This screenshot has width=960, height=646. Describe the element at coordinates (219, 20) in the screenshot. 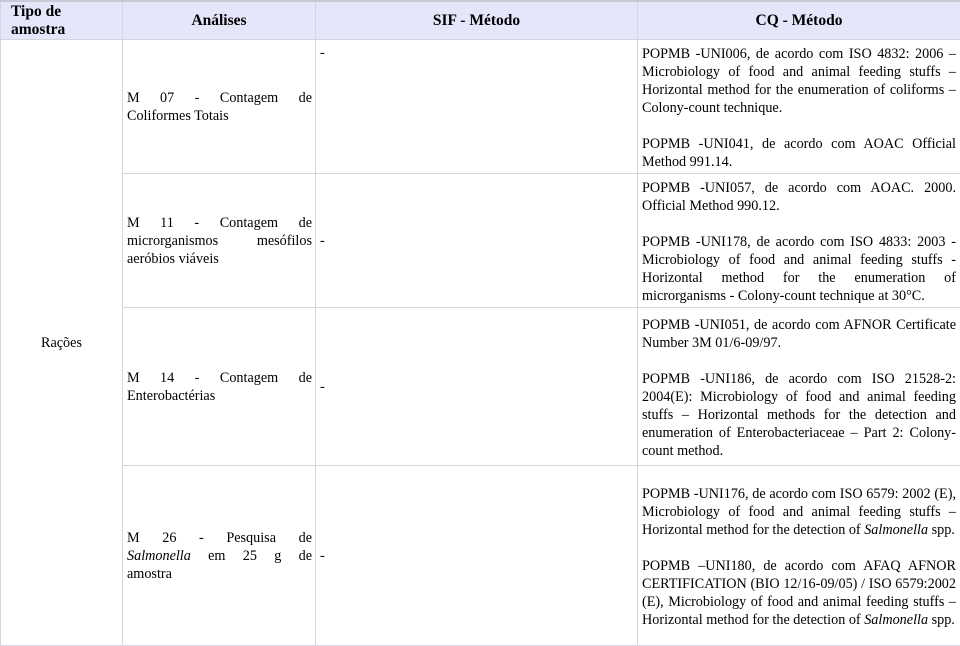

I see `header-analyses: Análises` at that location.